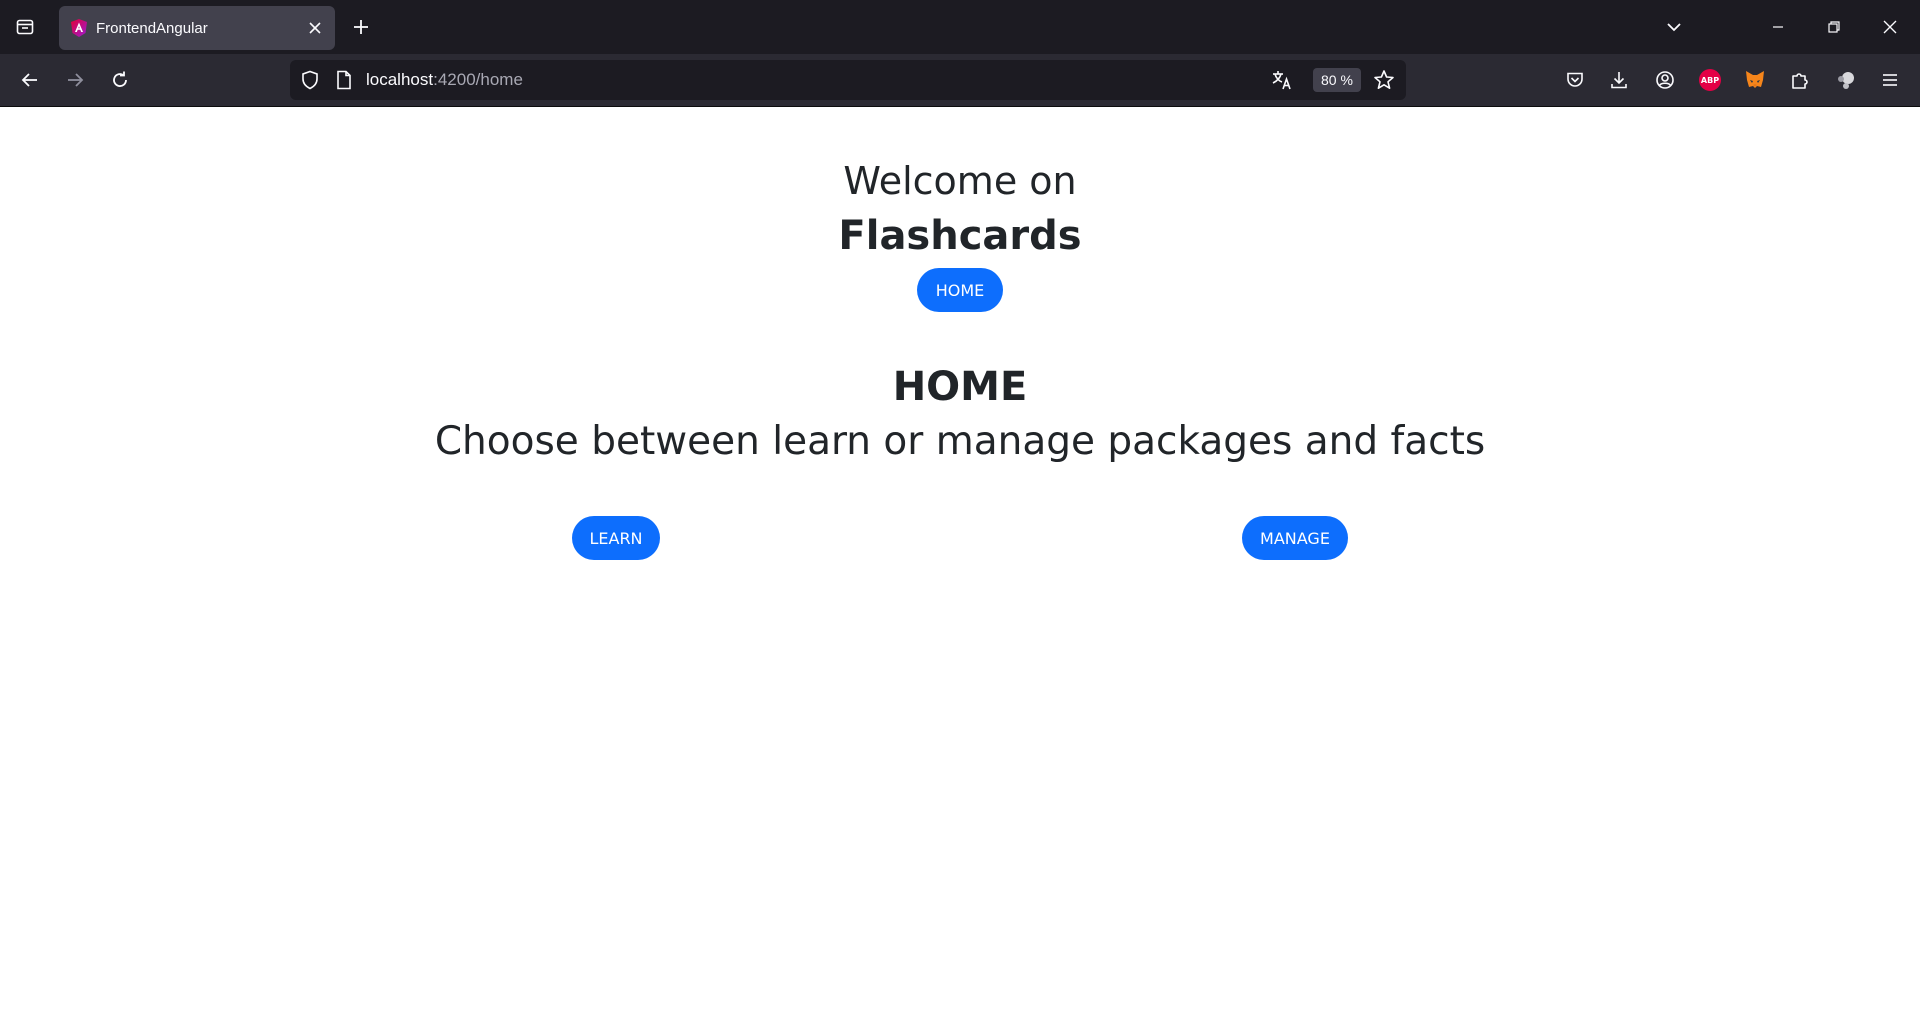 The image size is (1920, 1019). Describe the element at coordinates (1619, 80) in the screenshot. I see `downloads-icon` at that location.